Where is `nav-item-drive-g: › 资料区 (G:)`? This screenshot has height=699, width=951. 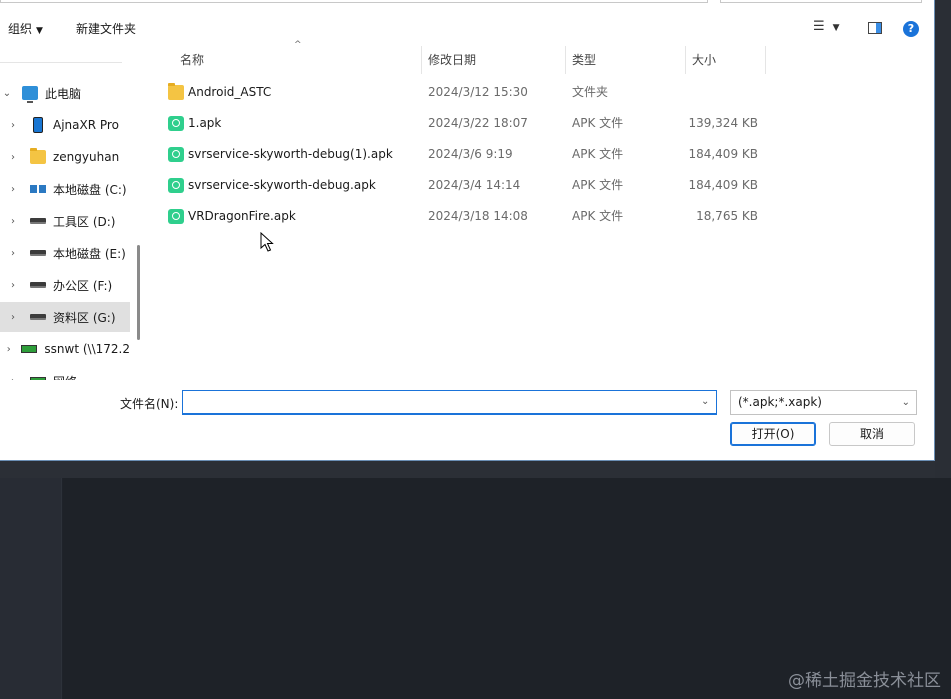 nav-item-drive-g: › 资料区 (G:) is located at coordinates (65, 317).